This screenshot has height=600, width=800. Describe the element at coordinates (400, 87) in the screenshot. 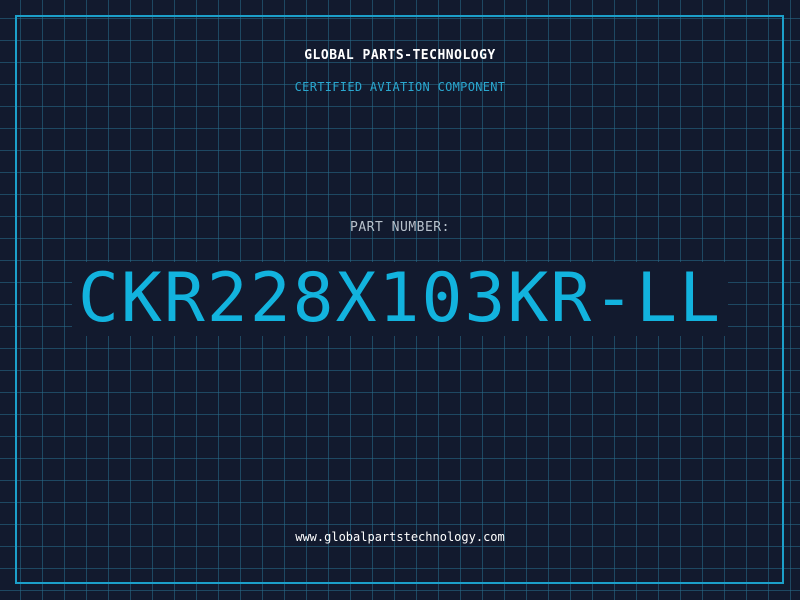

I see `brand-tagline: CERTIFIED AVIATION COMPONENT` at that location.